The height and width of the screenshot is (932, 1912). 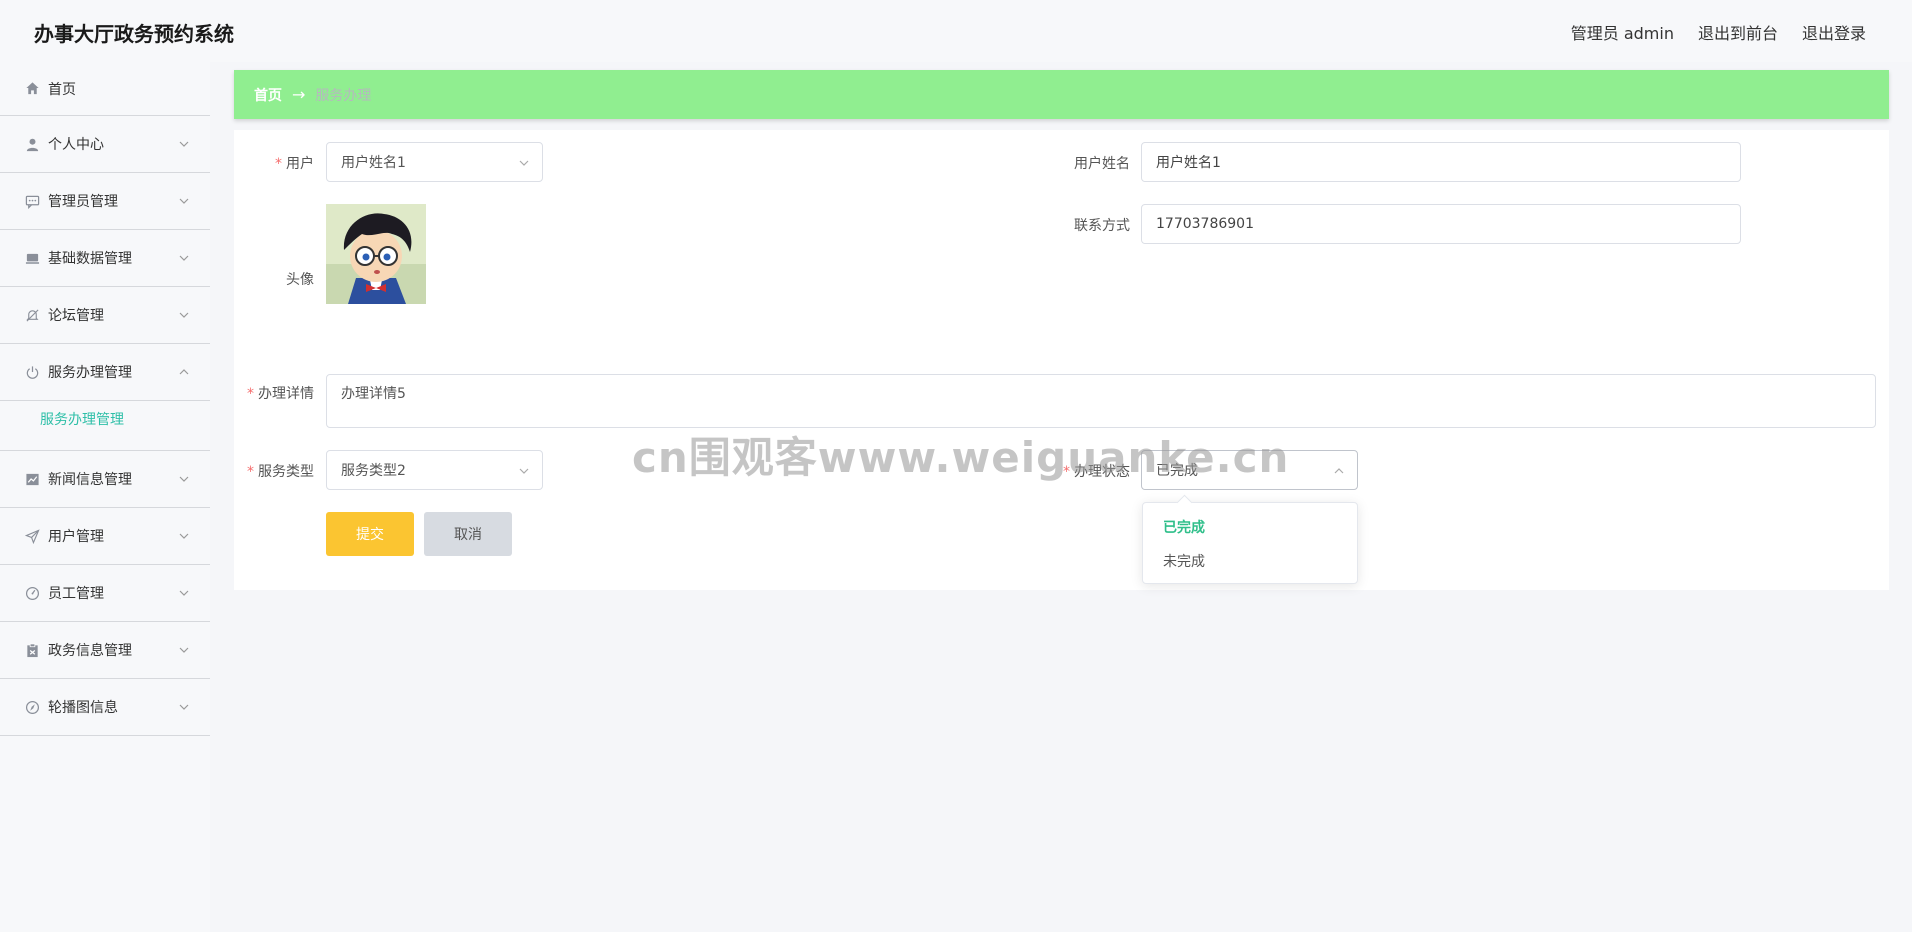 I want to click on sidebar-item-news: 新闻信息管理, so click(x=105, y=479).